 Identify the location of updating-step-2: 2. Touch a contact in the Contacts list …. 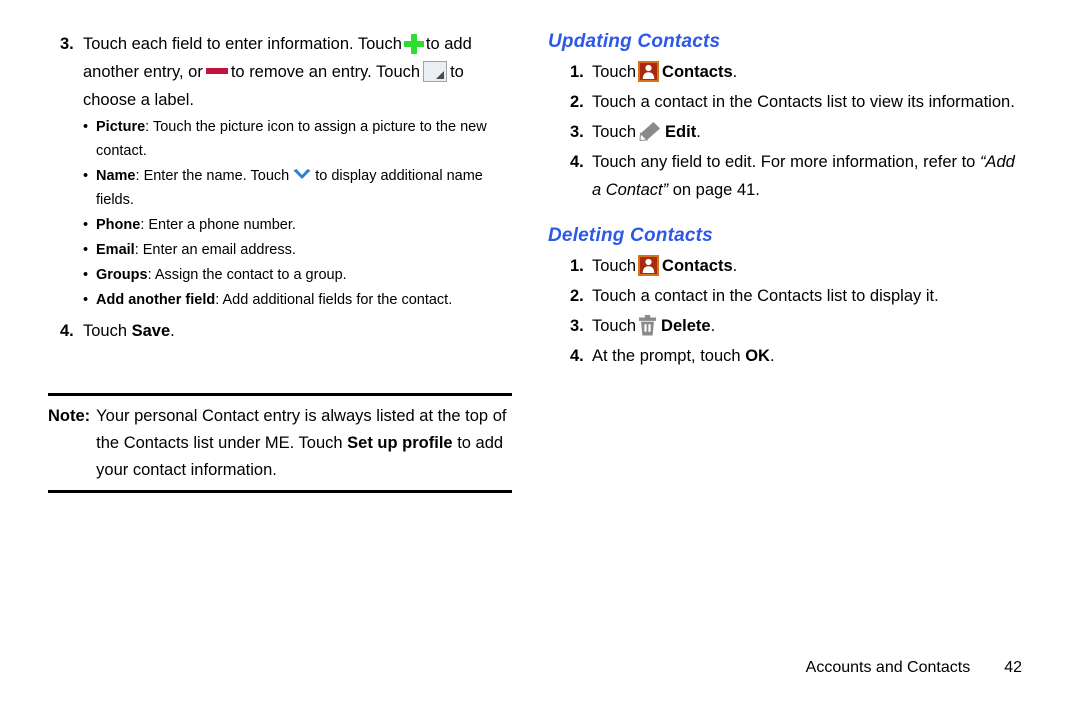
(783, 102).